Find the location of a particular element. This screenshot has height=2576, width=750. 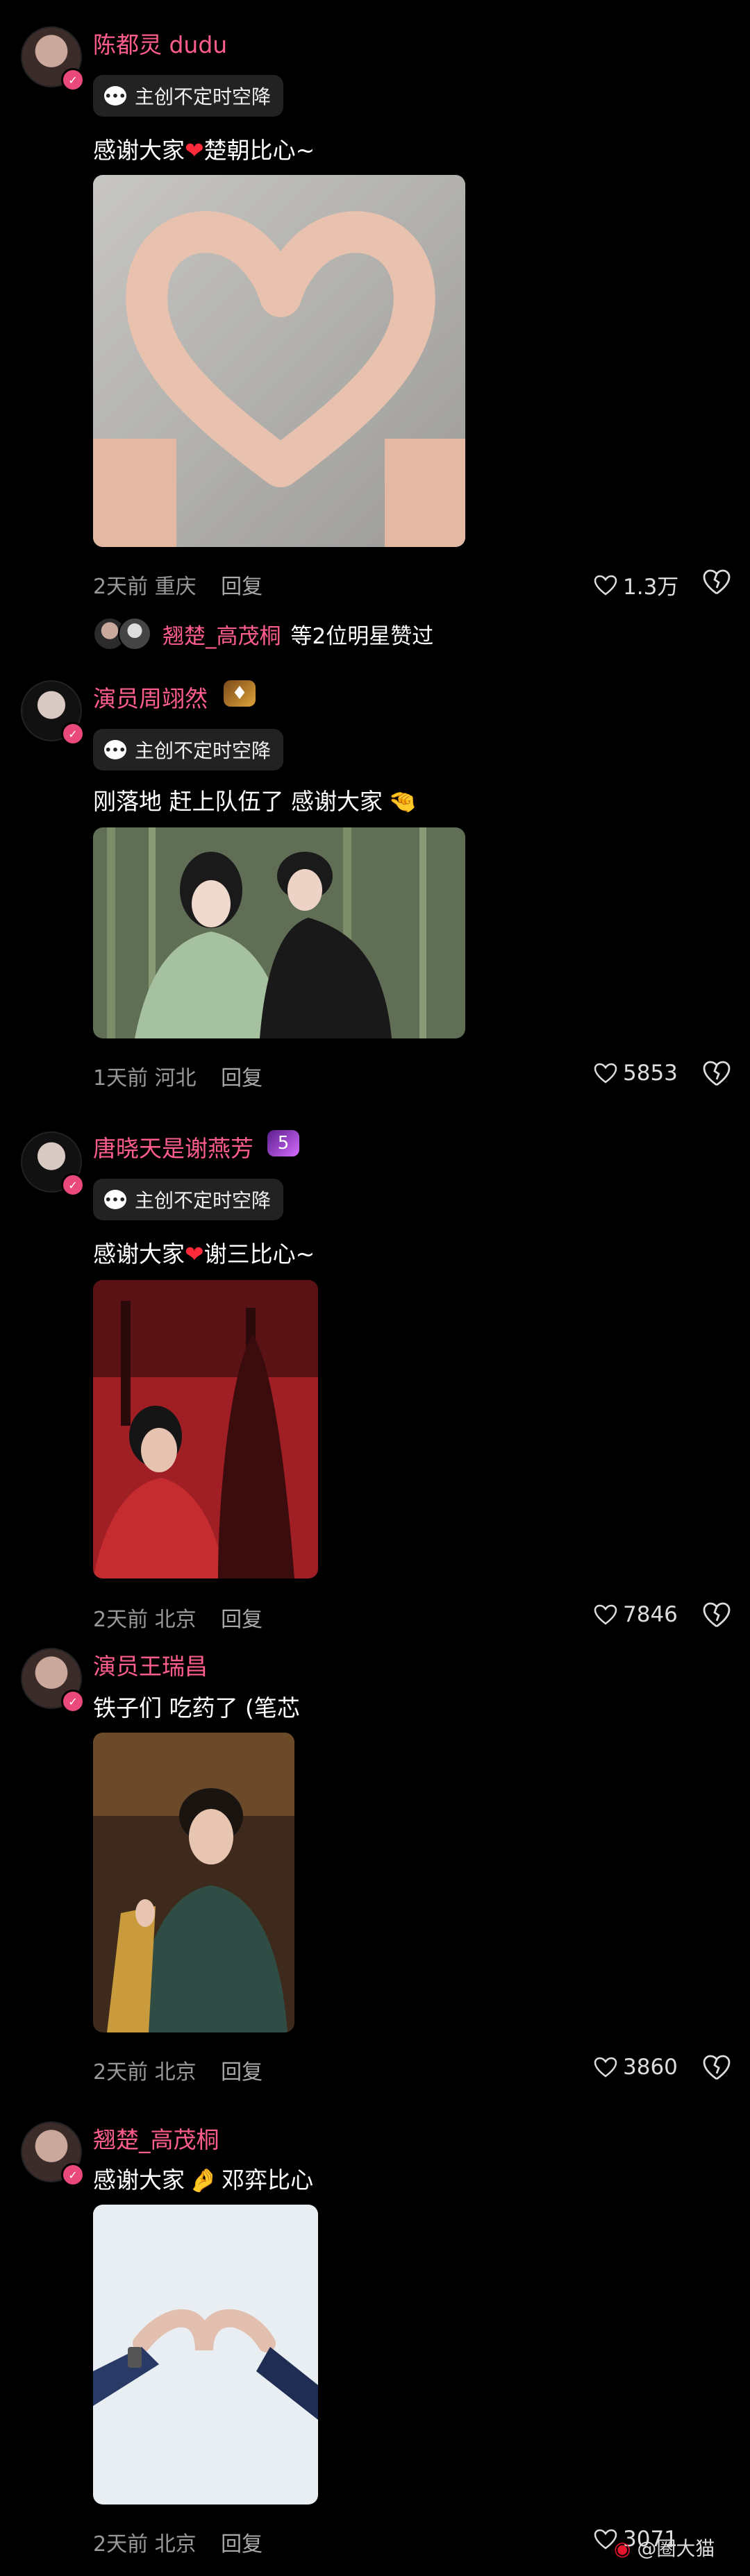

comment-text: 感谢大家❤谢三比心~ is located at coordinates (204, 1252).